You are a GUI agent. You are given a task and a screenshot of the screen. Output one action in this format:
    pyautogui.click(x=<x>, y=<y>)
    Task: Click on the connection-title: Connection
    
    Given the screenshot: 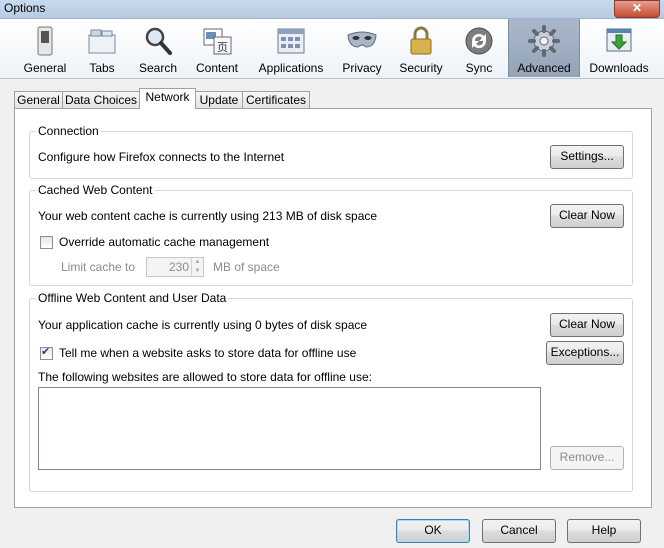 What is the action you would take?
    pyautogui.click(x=68, y=131)
    